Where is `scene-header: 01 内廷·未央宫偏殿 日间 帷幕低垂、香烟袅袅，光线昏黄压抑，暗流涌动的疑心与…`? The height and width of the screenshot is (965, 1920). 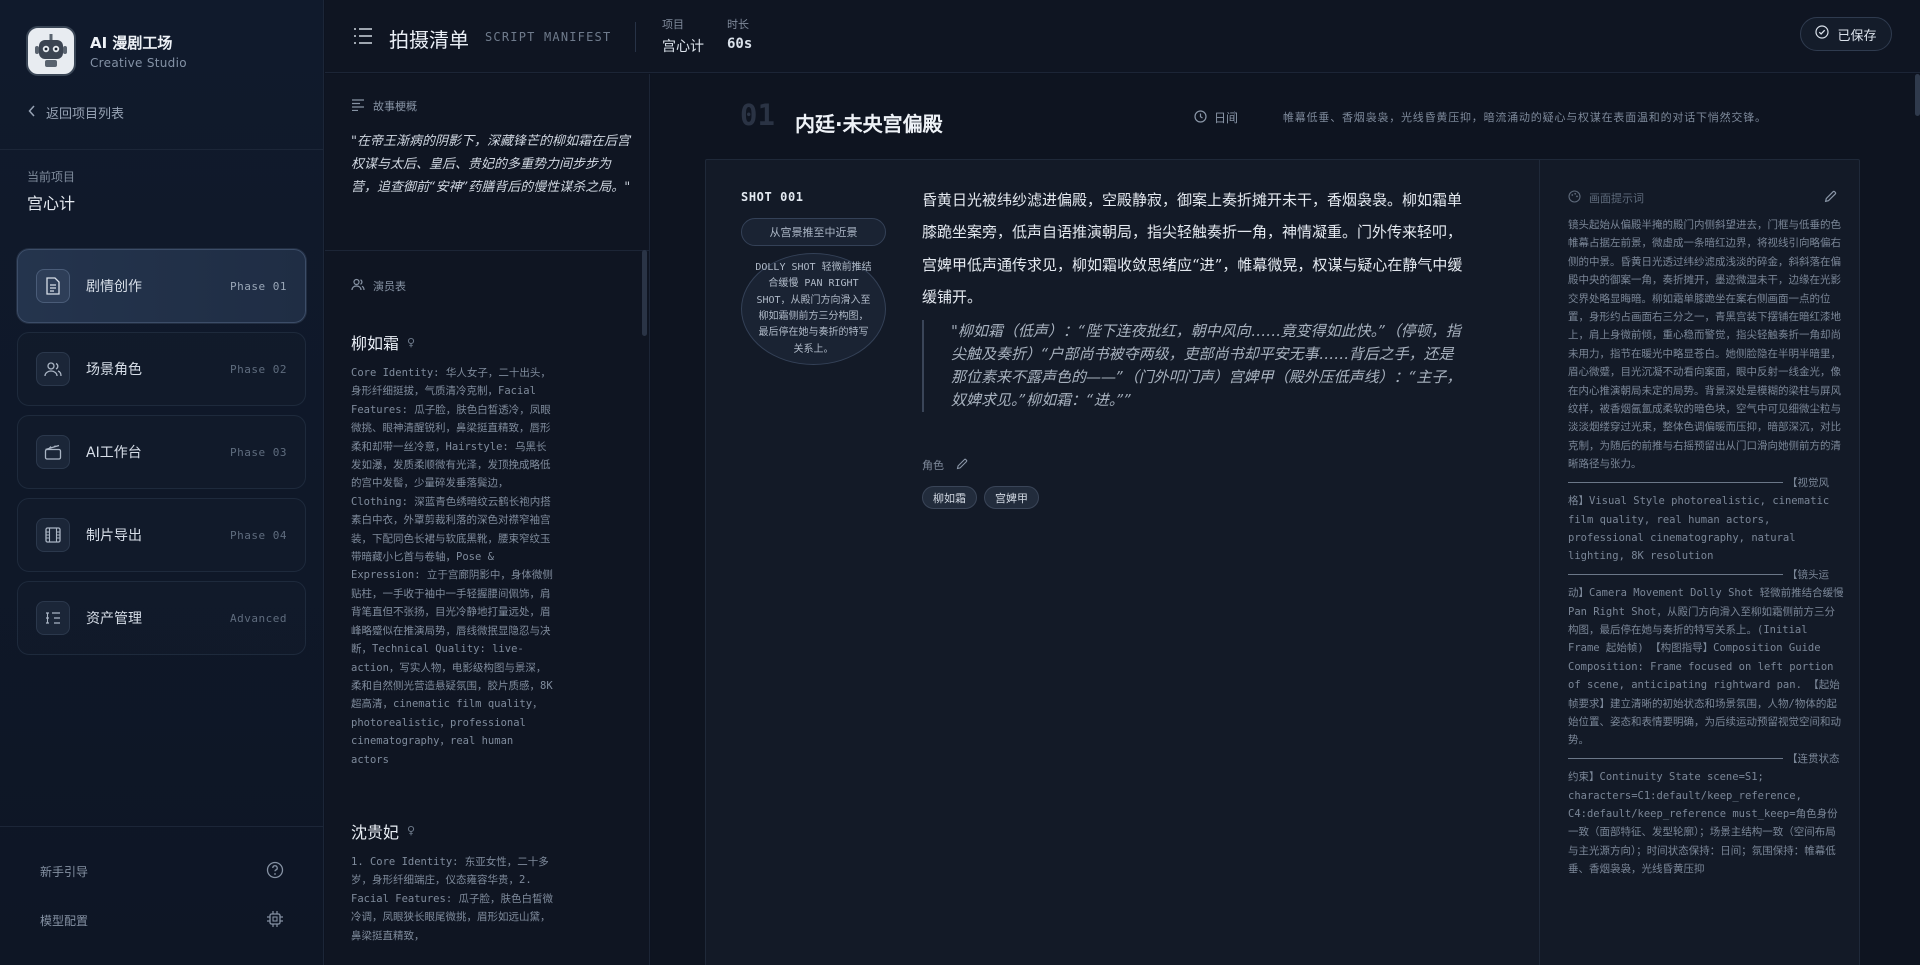 scene-header: 01 内廷·未央宫偏殿 日间 帷幕低垂、香烟袅袅，光线昏黄压抑，暗流涌动的疑心与… is located at coordinates (1285, 117).